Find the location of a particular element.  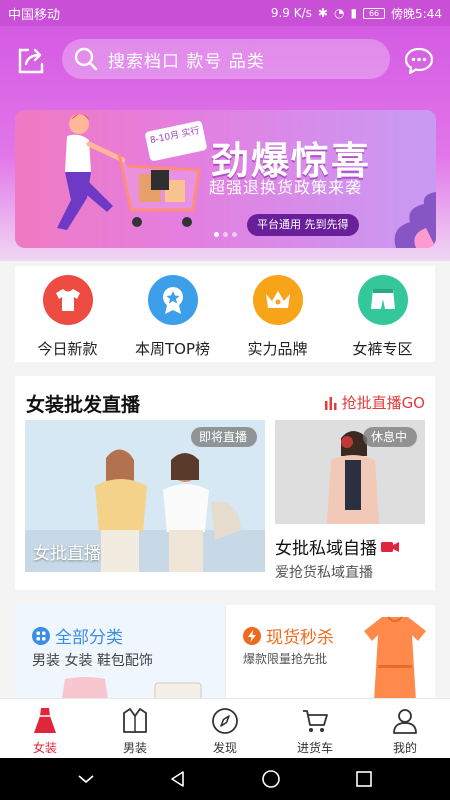

bar-chart-icon is located at coordinates (330, 403).